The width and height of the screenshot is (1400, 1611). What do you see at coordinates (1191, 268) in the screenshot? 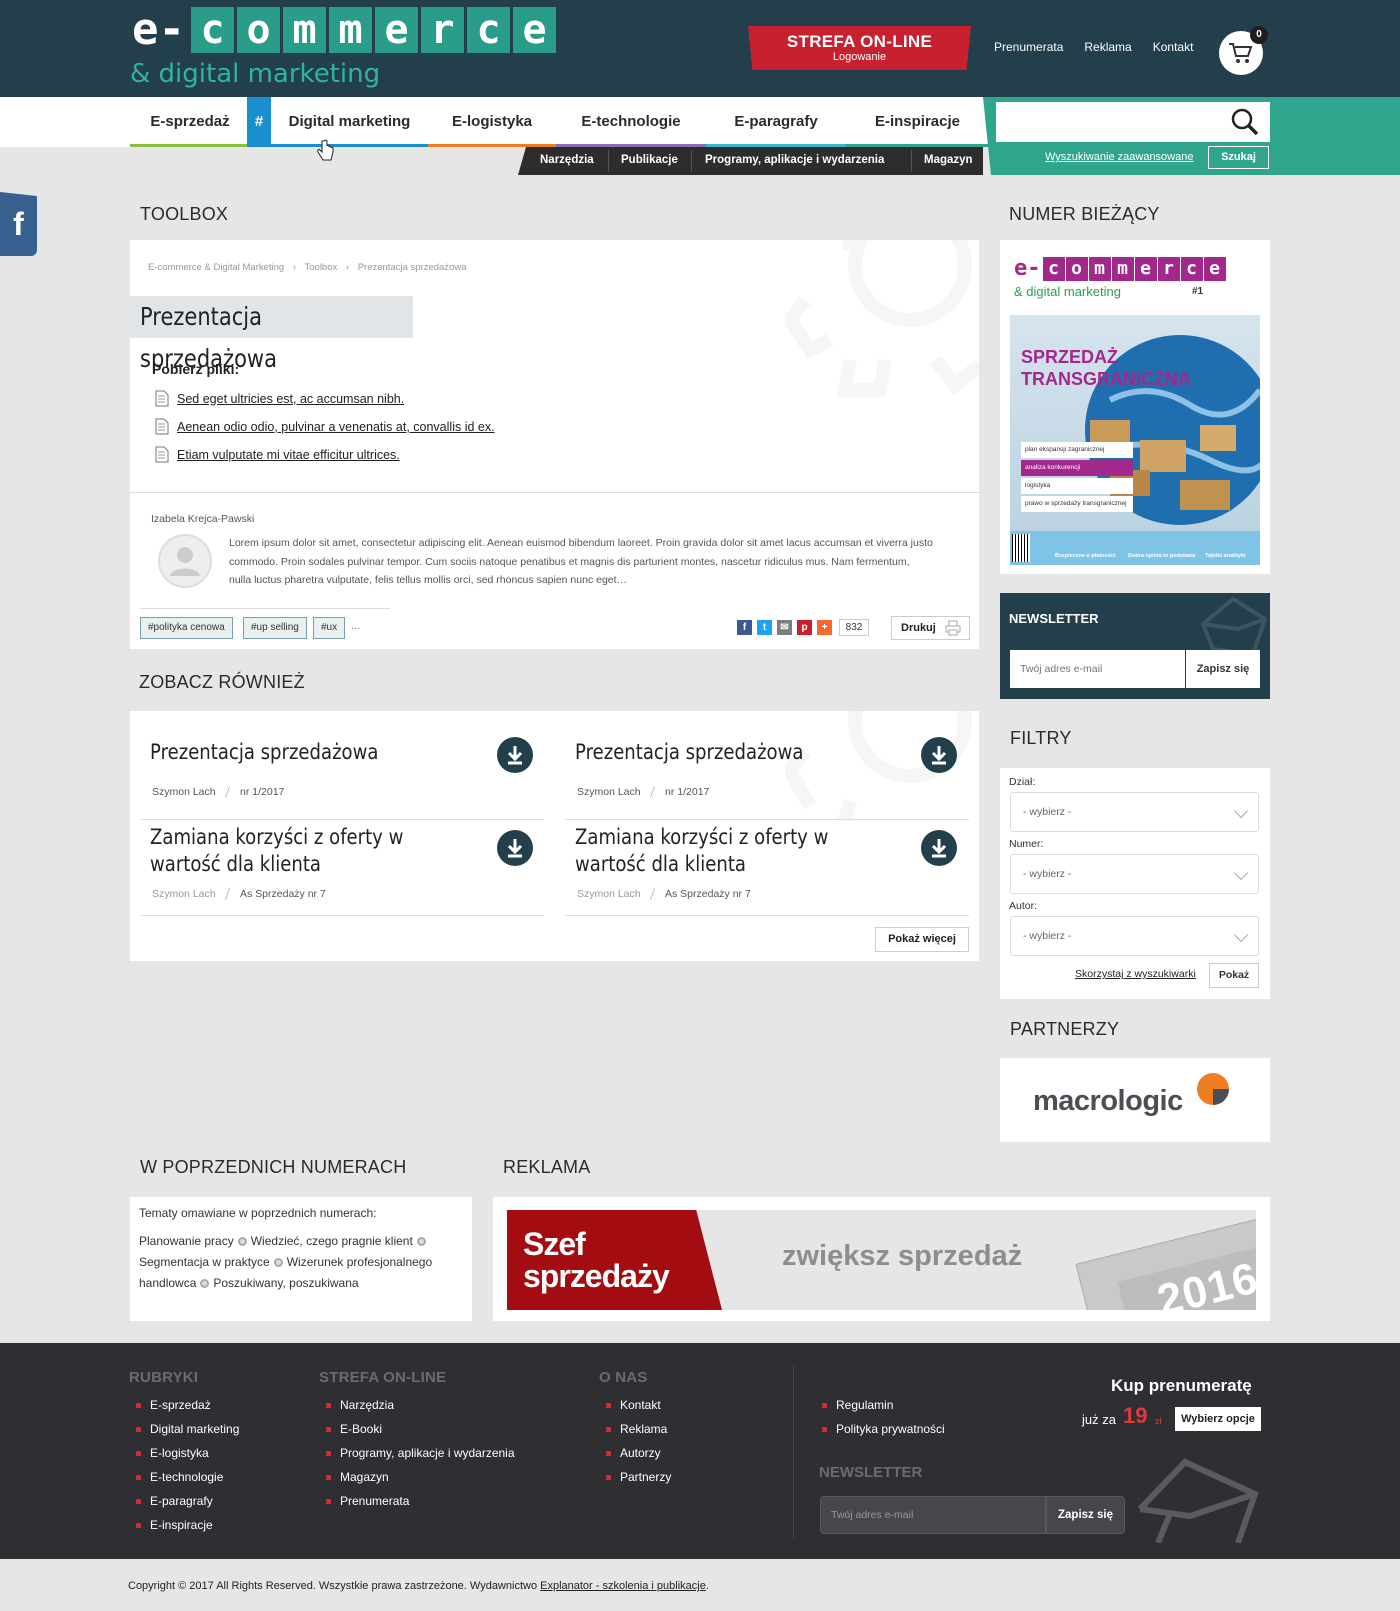
I see `cover-logo-tile: c` at bounding box center [1191, 268].